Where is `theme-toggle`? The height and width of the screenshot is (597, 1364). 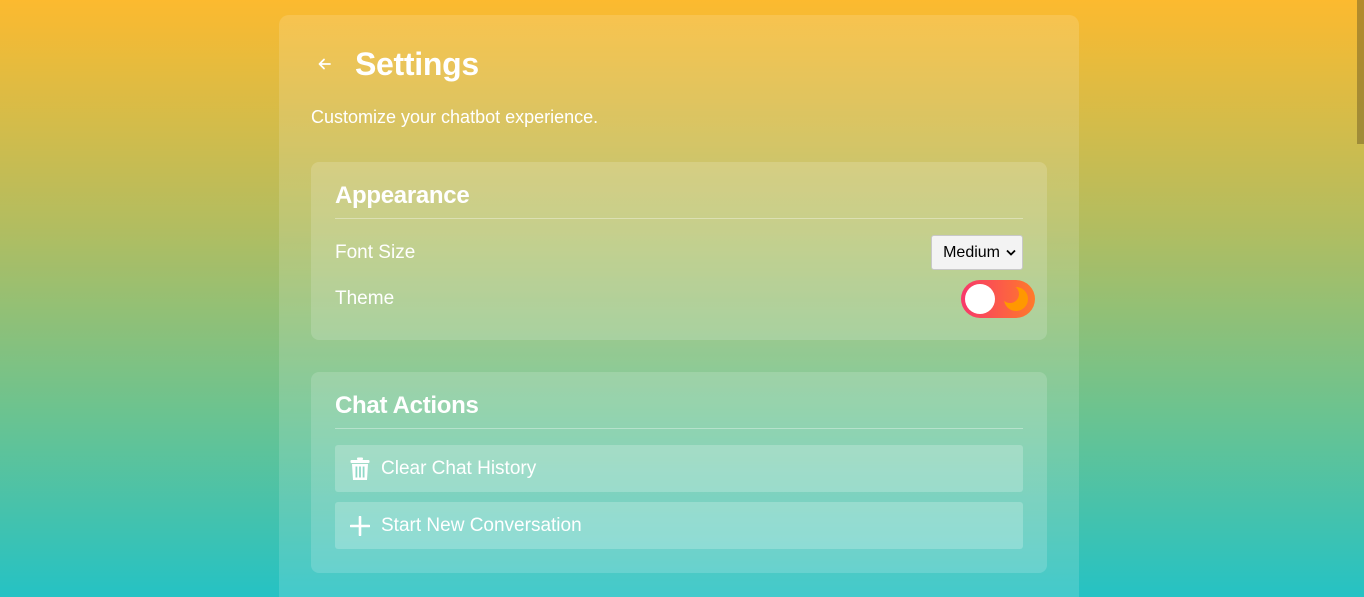
theme-toggle is located at coordinates (998, 298).